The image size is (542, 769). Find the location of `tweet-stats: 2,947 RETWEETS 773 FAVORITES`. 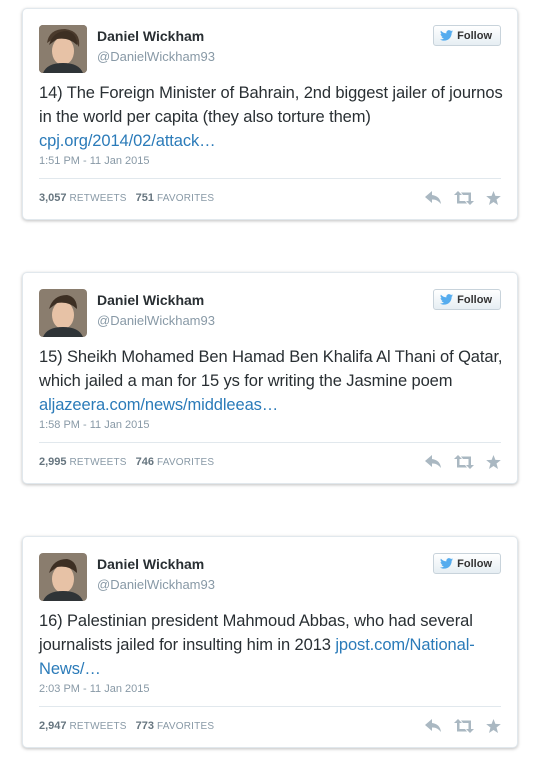

tweet-stats: 2,947 RETWEETS 773 FAVORITES is located at coordinates (126, 726).